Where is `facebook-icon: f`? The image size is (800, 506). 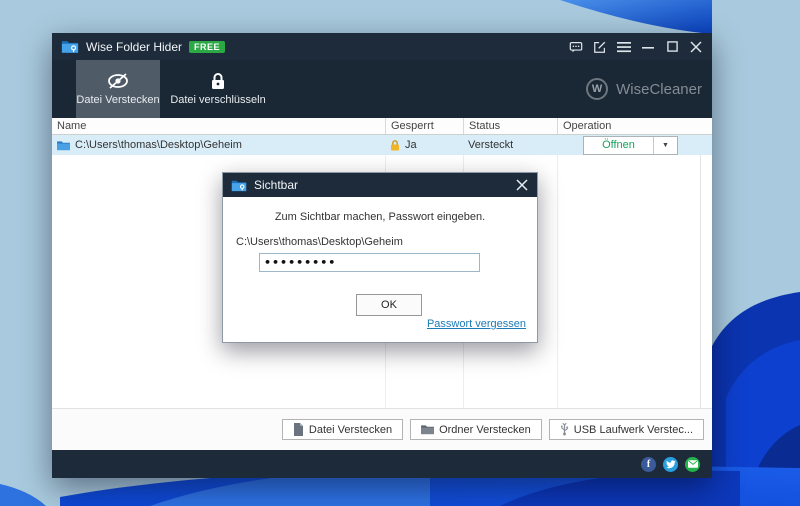 facebook-icon: f is located at coordinates (648, 464).